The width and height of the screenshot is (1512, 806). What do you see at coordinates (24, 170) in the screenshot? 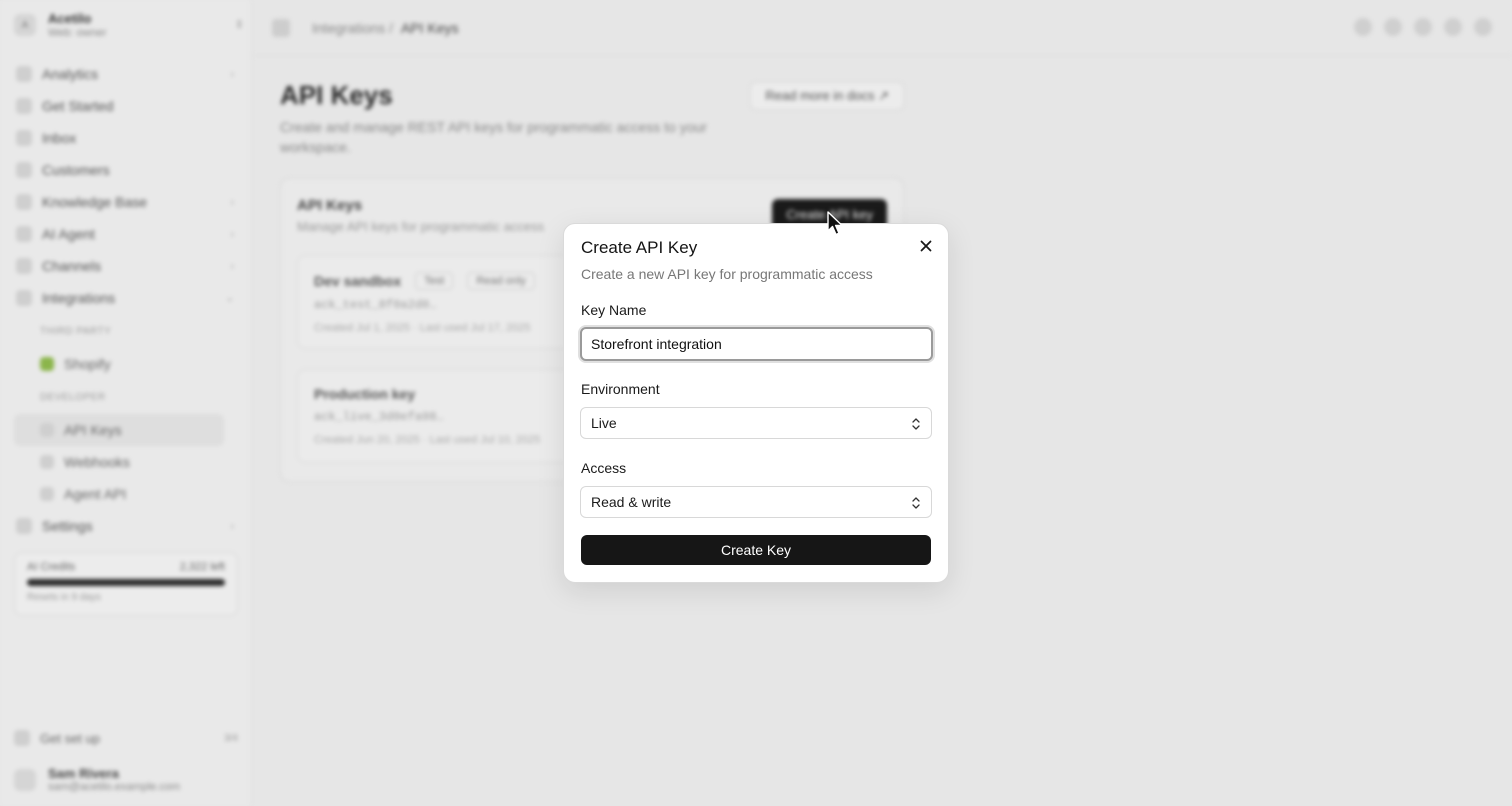
I see `users-icon` at bounding box center [24, 170].